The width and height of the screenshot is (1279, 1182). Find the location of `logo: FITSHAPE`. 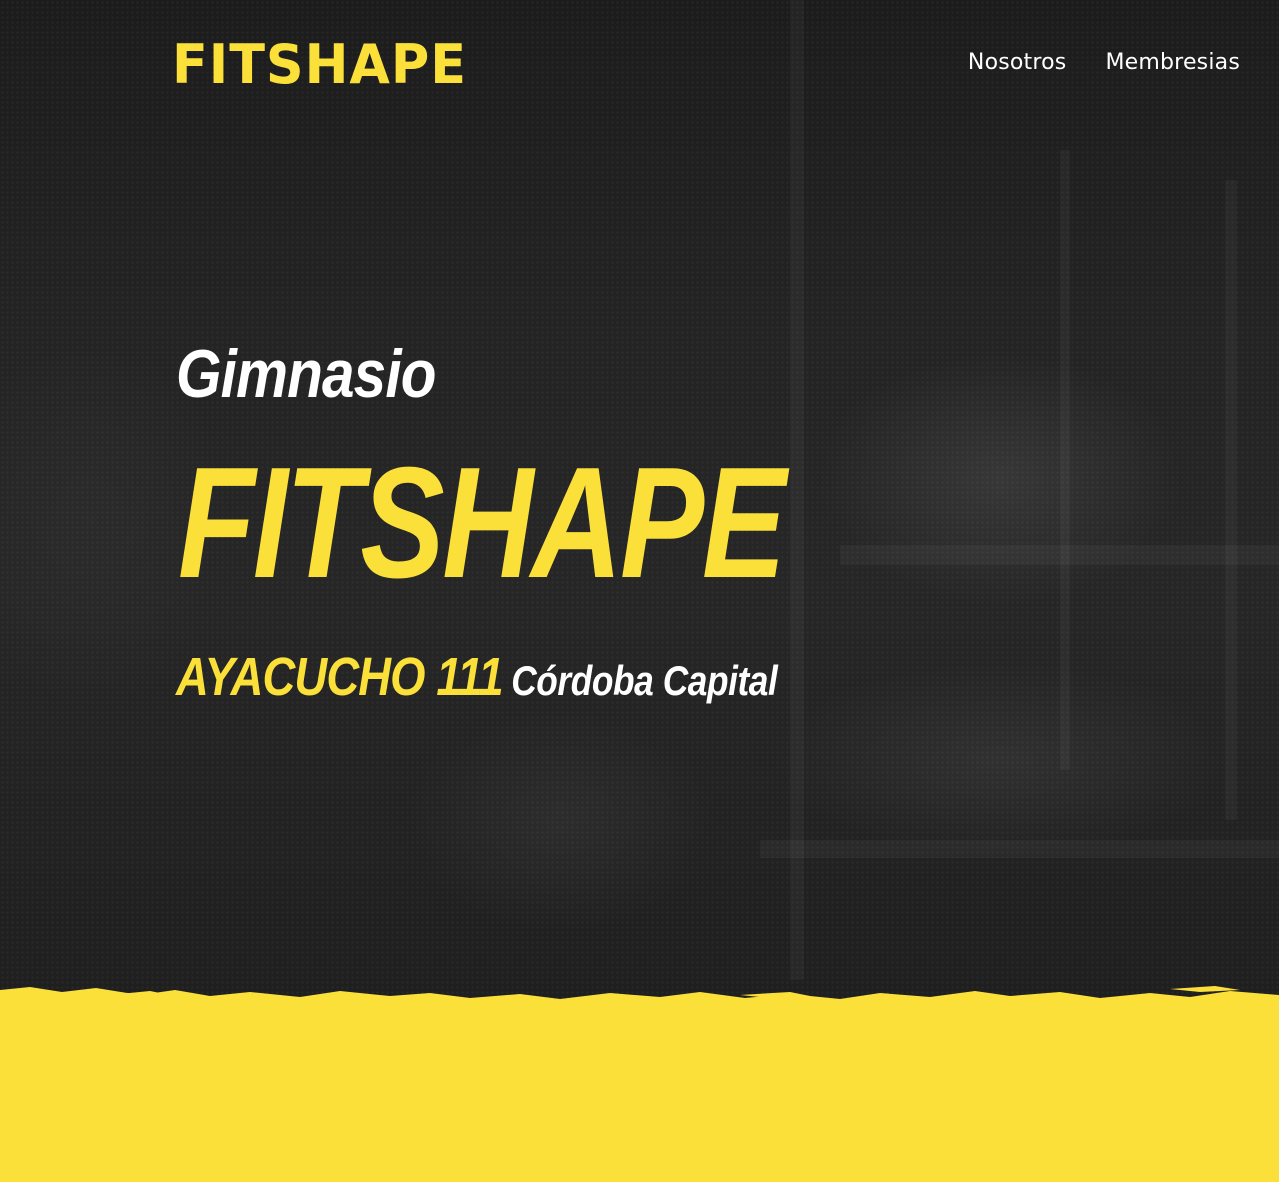

logo: FITSHAPE is located at coordinates (319, 65).